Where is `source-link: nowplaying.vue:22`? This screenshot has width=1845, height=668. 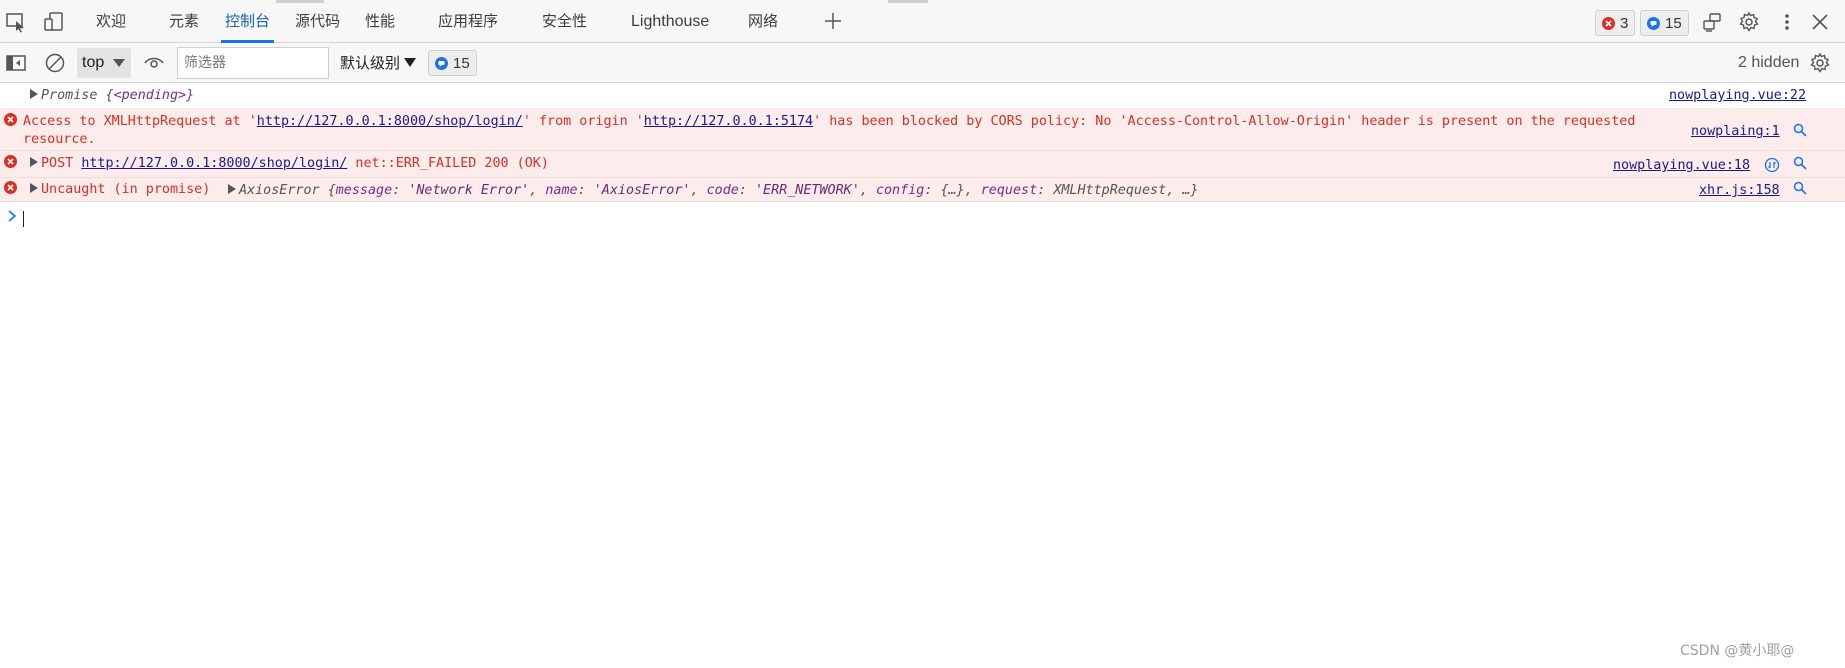 source-link: nowplaying.vue:22 is located at coordinates (1737, 96).